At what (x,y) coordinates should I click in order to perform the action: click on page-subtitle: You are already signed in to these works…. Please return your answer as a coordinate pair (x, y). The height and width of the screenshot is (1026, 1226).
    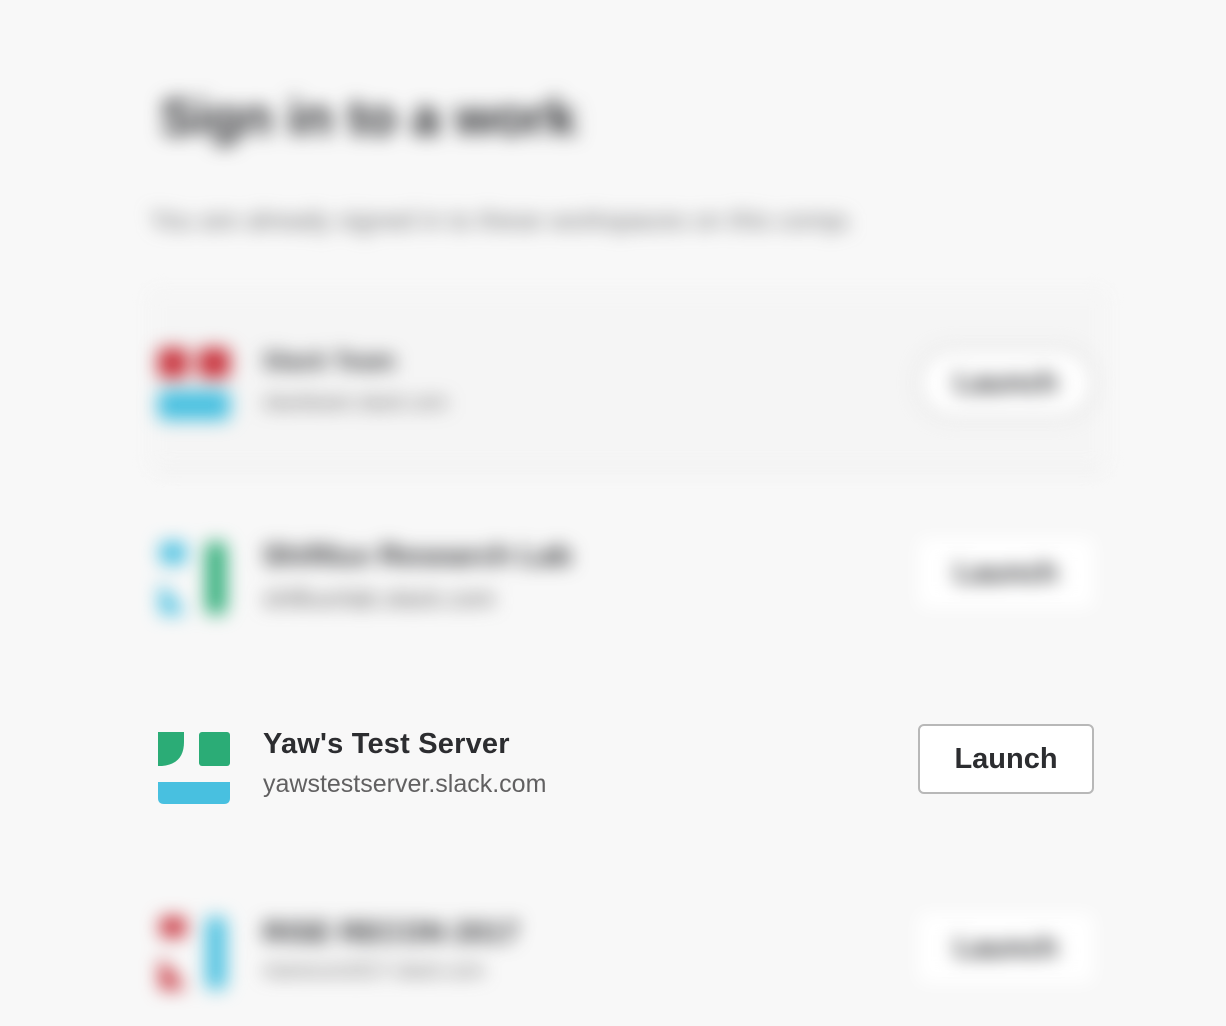
    Looking at the image, I should click on (500, 220).